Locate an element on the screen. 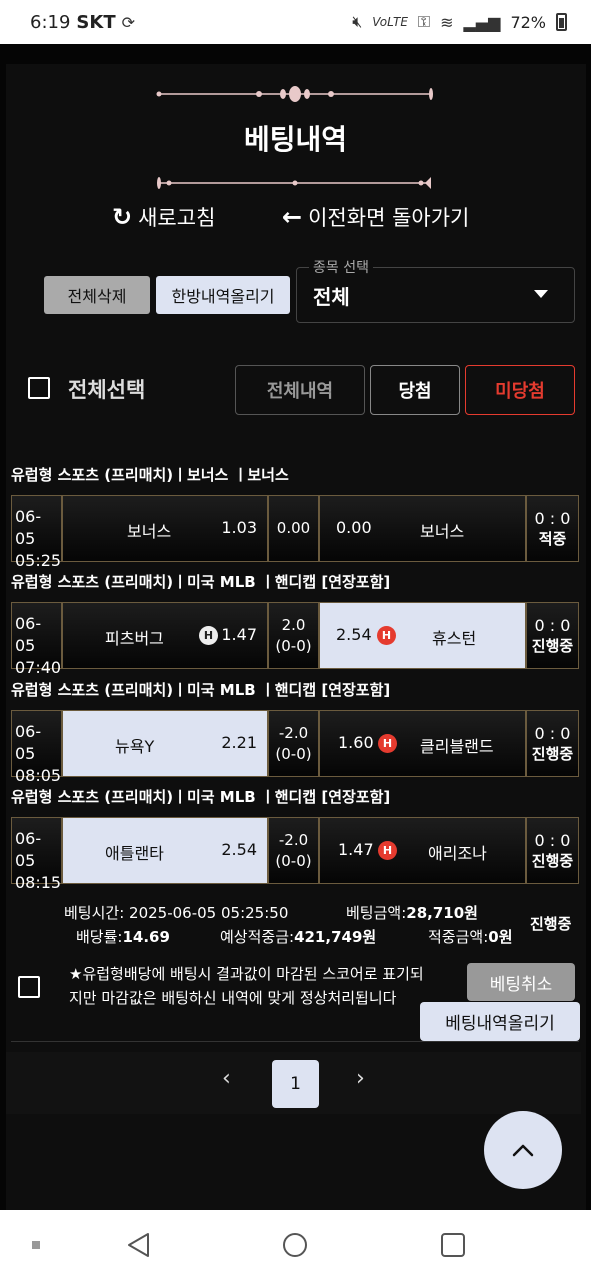 This screenshot has height=1280, width=591. page-title: 베팅내역 is located at coordinates (295, 139).